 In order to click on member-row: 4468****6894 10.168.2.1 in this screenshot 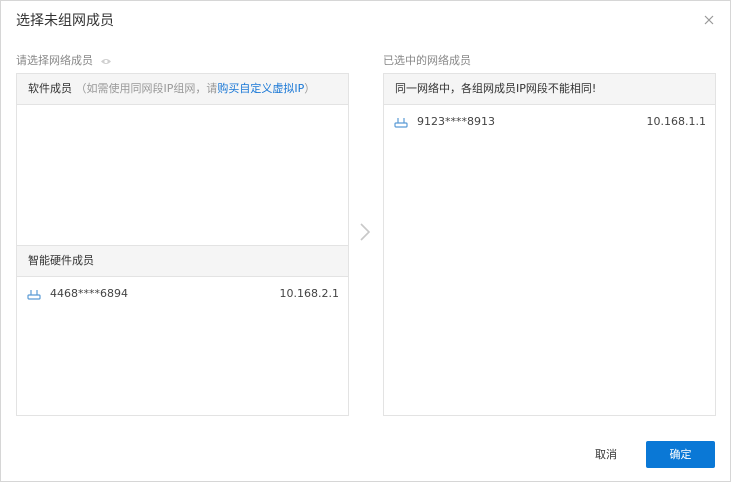, I will do `click(182, 294)`.